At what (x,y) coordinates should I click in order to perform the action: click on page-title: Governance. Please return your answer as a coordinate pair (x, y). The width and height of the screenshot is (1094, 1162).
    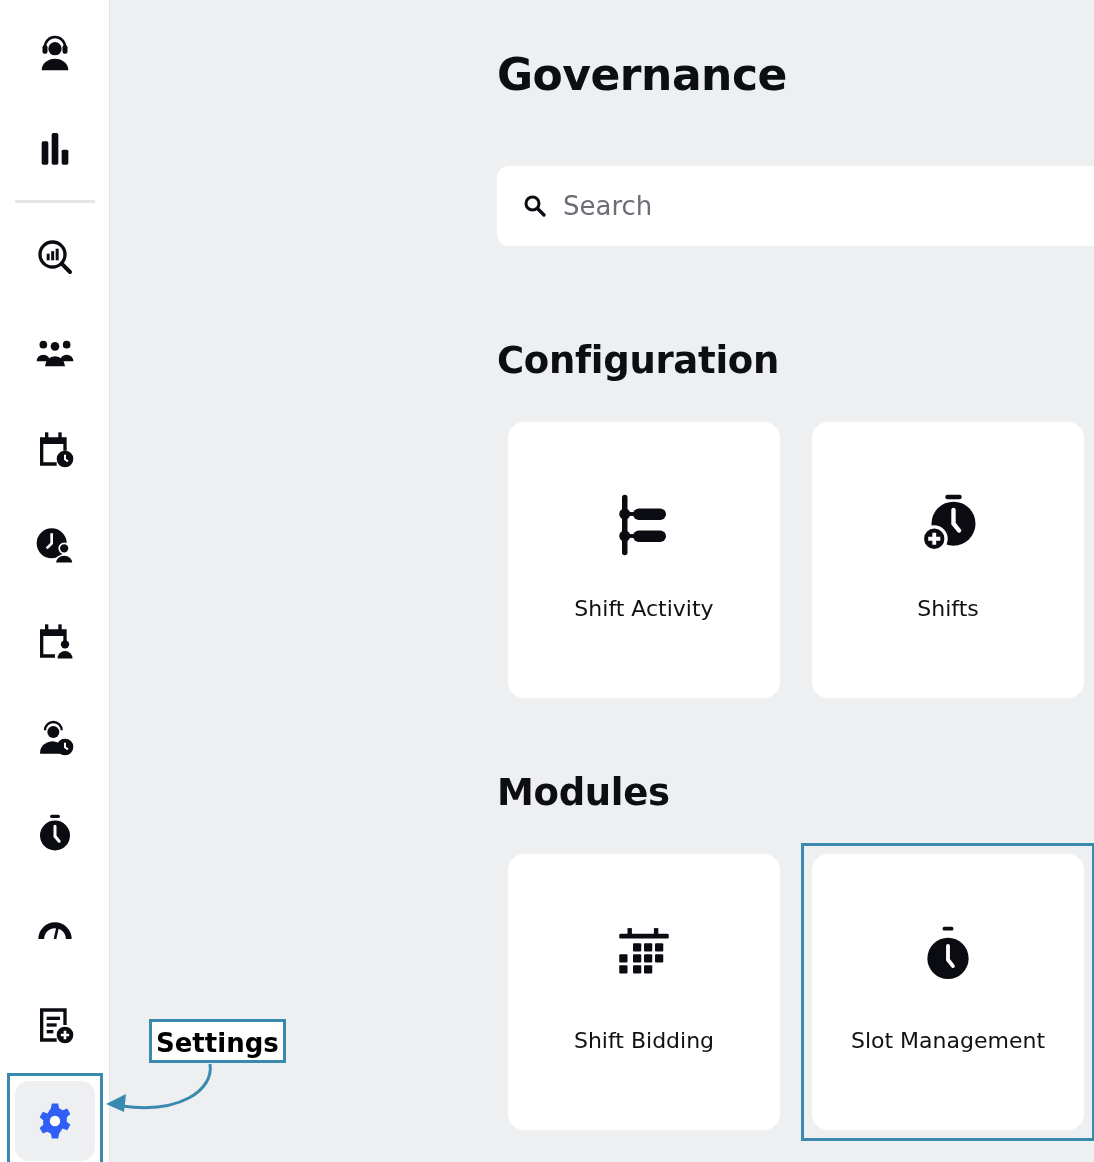
    Looking at the image, I should click on (642, 75).